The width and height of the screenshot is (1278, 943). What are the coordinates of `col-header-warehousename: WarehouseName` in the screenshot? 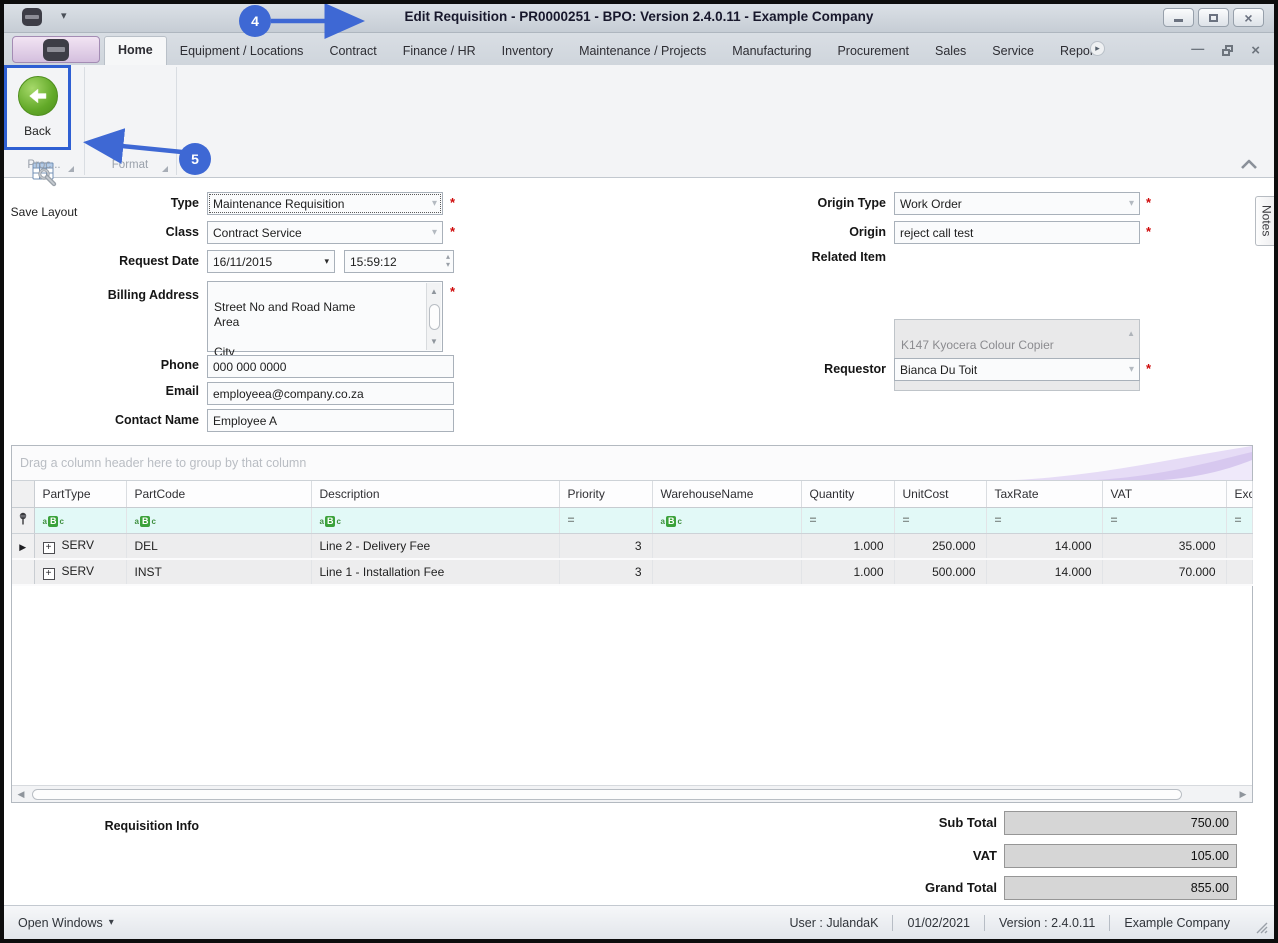 It's located at (727, 494).